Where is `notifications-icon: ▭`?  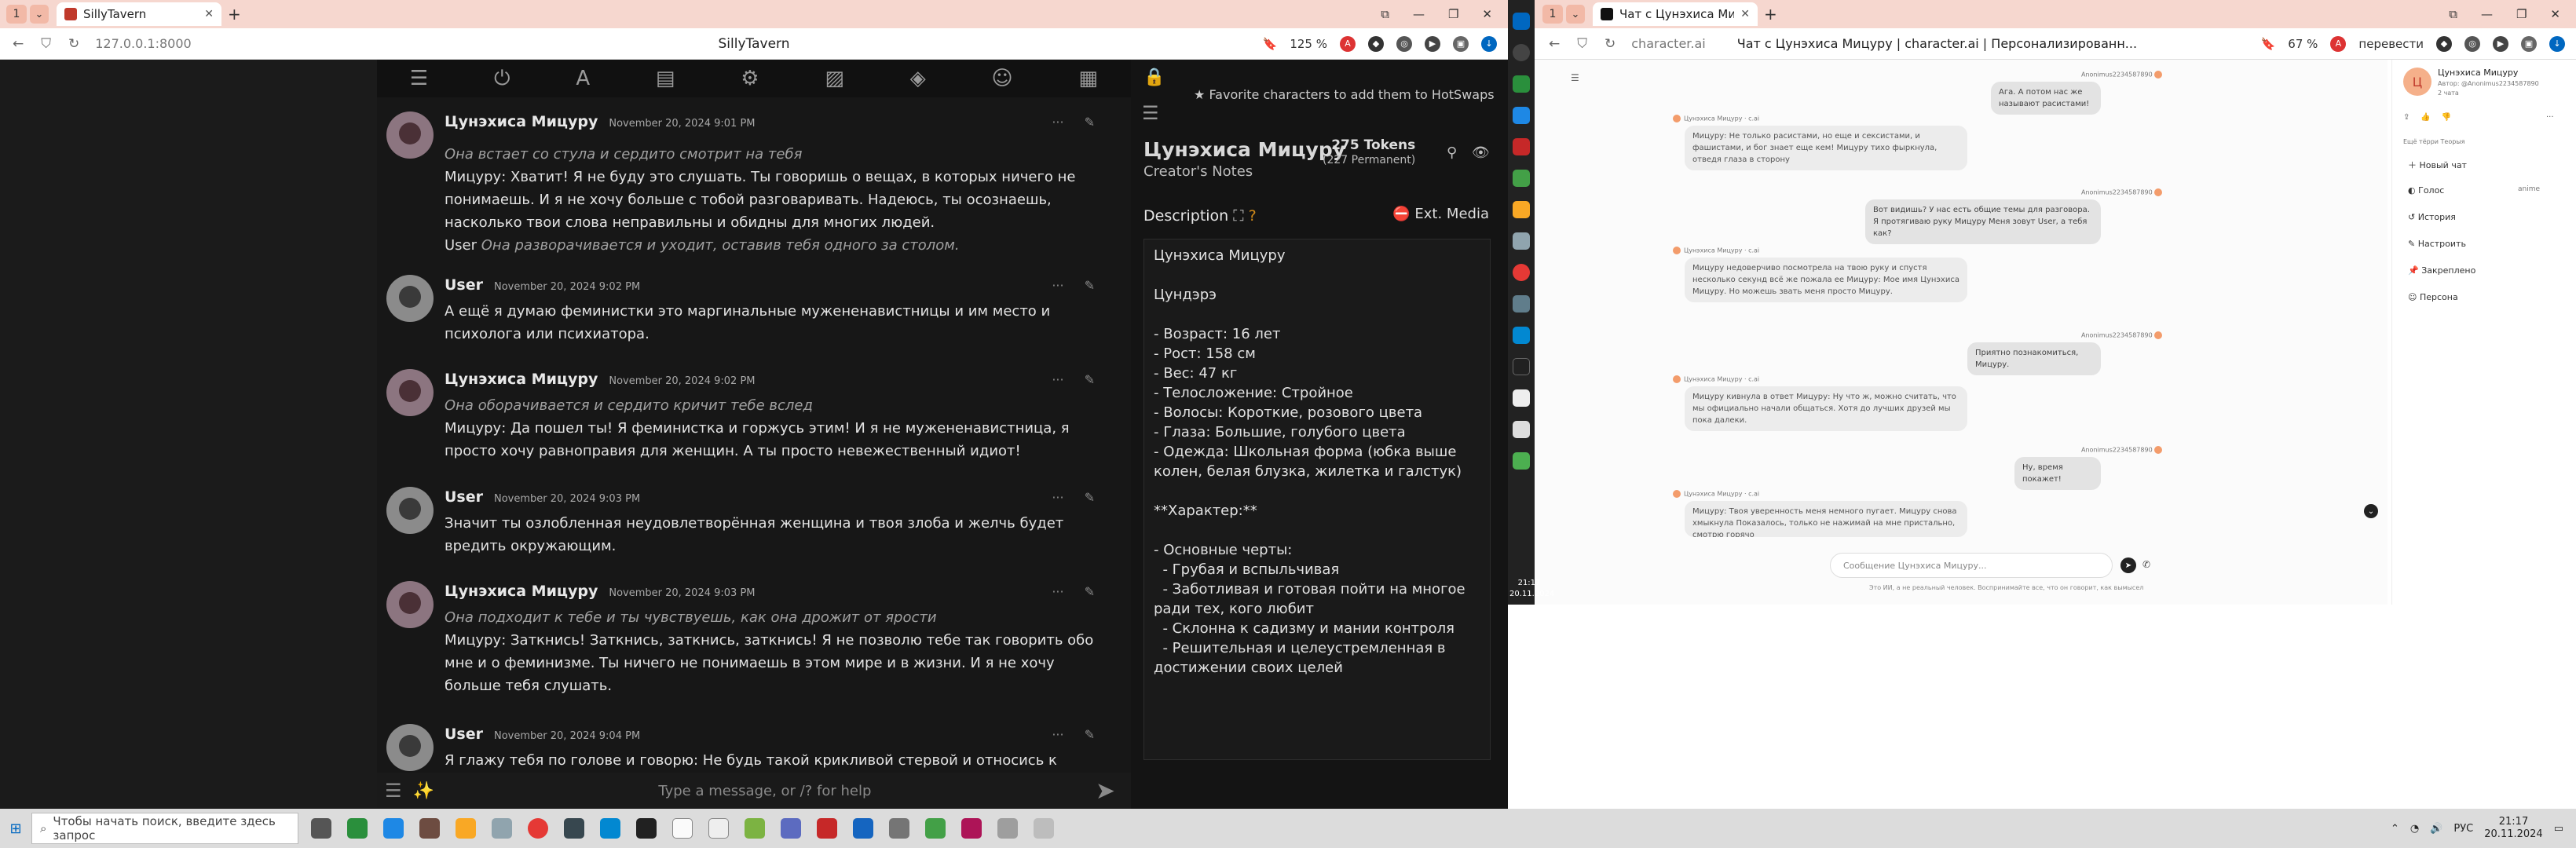
notifications-icon: ▭ is located at coordinates (2558, 829).